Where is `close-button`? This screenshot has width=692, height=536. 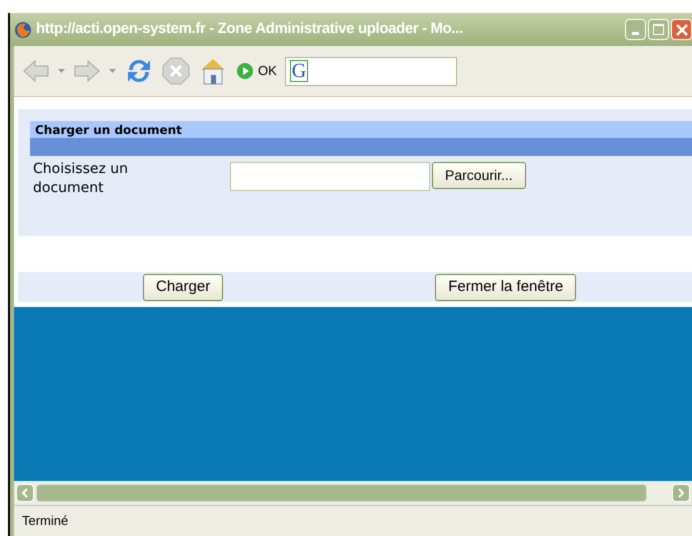 close-button is located at coordinates (681, 29).